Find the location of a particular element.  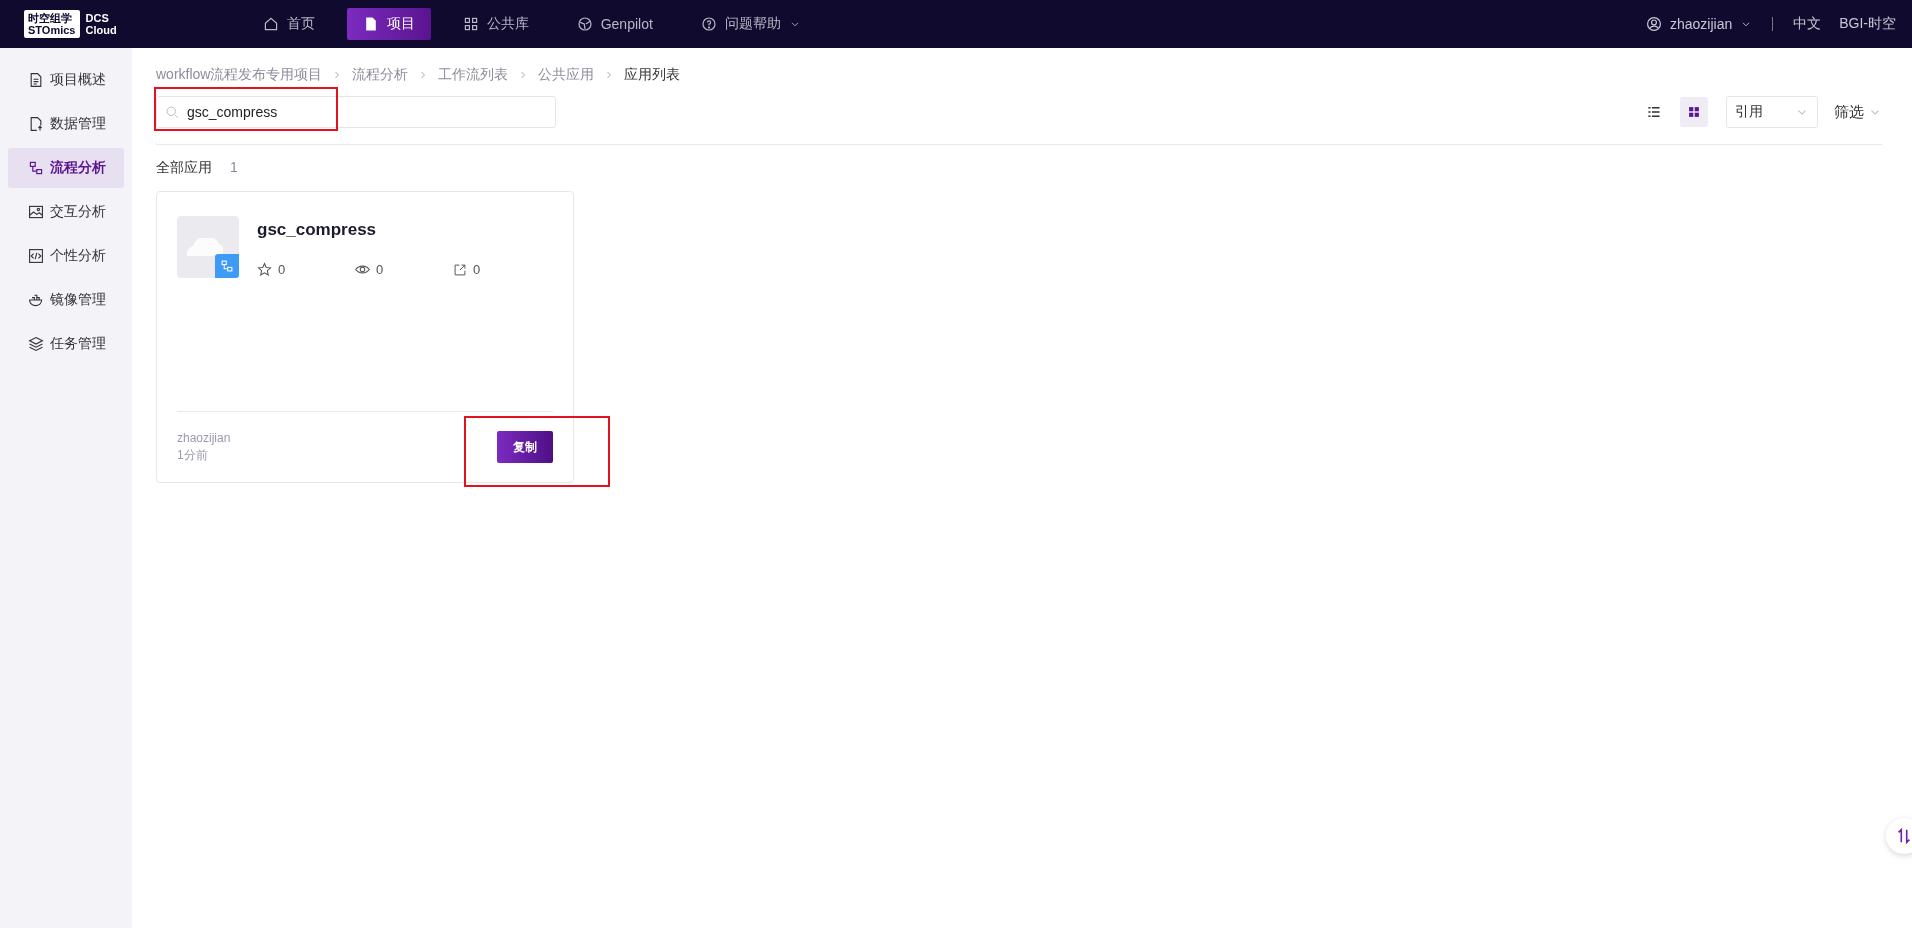

file-upload-icon is located at coordinates (36, 124).